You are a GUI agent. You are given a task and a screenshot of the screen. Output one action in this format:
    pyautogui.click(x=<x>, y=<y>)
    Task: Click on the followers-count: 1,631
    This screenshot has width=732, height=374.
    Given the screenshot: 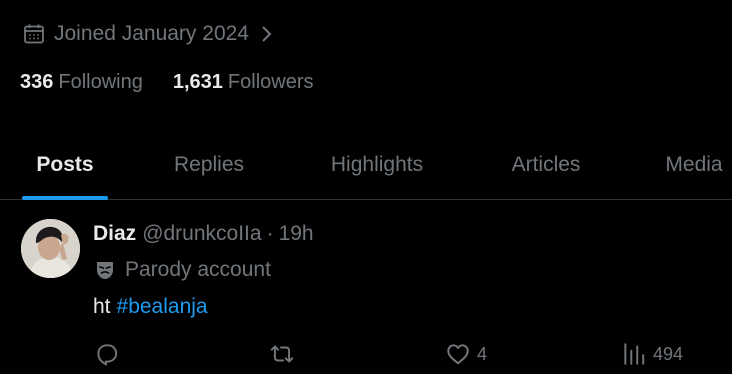 What is the action you would take?
    pyautogui.click(x=197, y=81)
    